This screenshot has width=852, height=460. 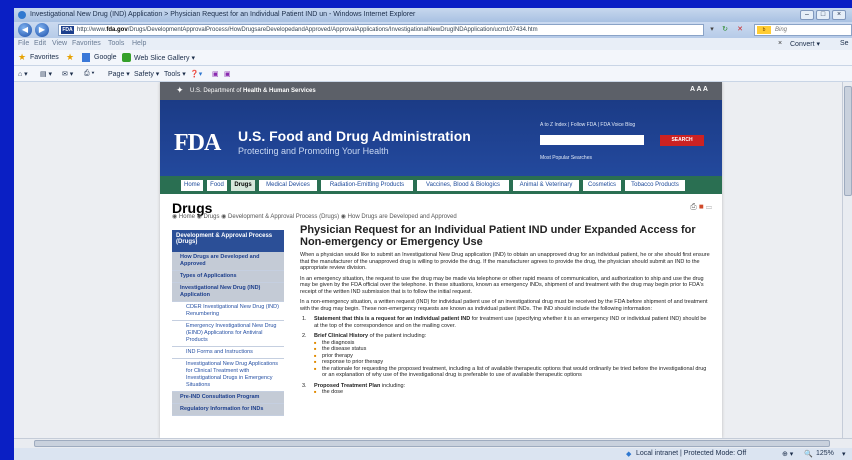 What do you see at coordinates (393, 385) in the screenshot?
I see `list-item-text: including:` at bounding box center [393, 385].